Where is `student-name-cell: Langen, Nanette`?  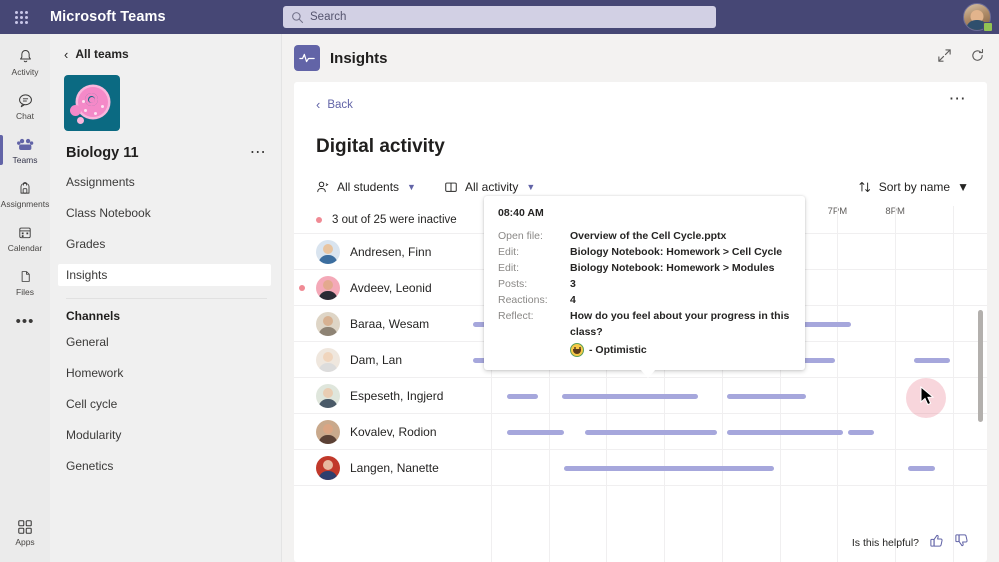 student-name-cell: Langen, Nanette is located at coordinates (378, 467).